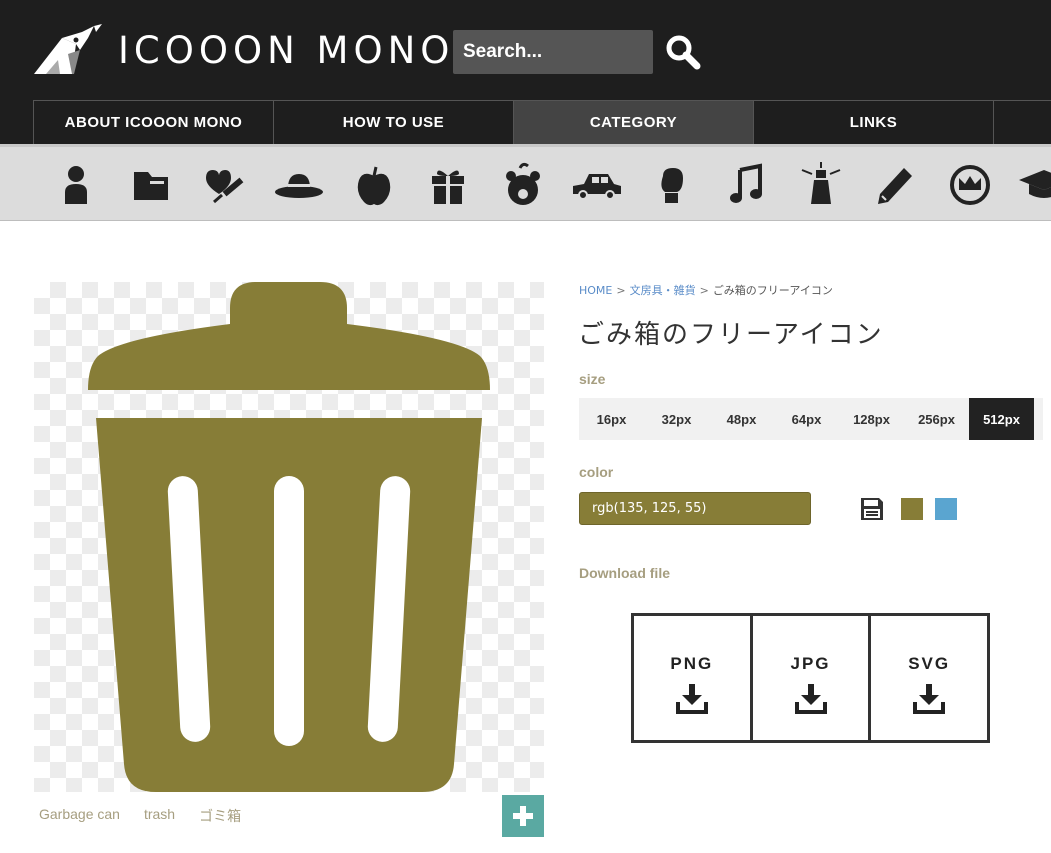  I want to click on car-icon, so click(597, 185).